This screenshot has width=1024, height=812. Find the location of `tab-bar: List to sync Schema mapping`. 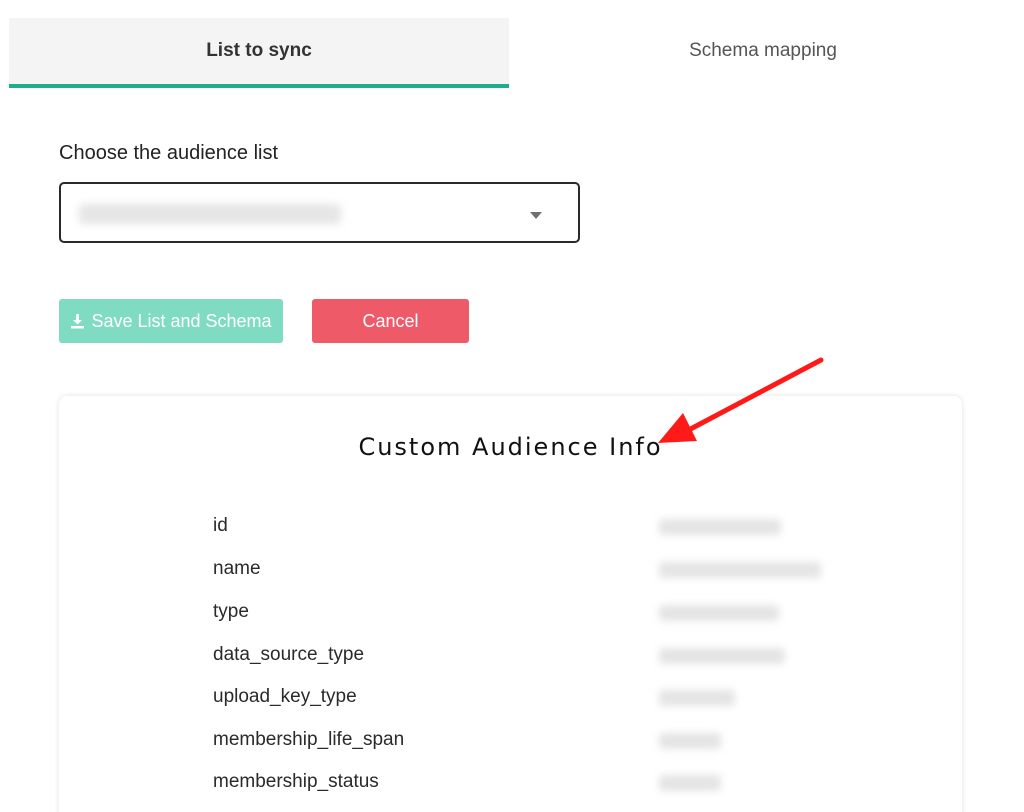

tab-bar: List to sync Schema mapping is located at coordinates (512, 53).